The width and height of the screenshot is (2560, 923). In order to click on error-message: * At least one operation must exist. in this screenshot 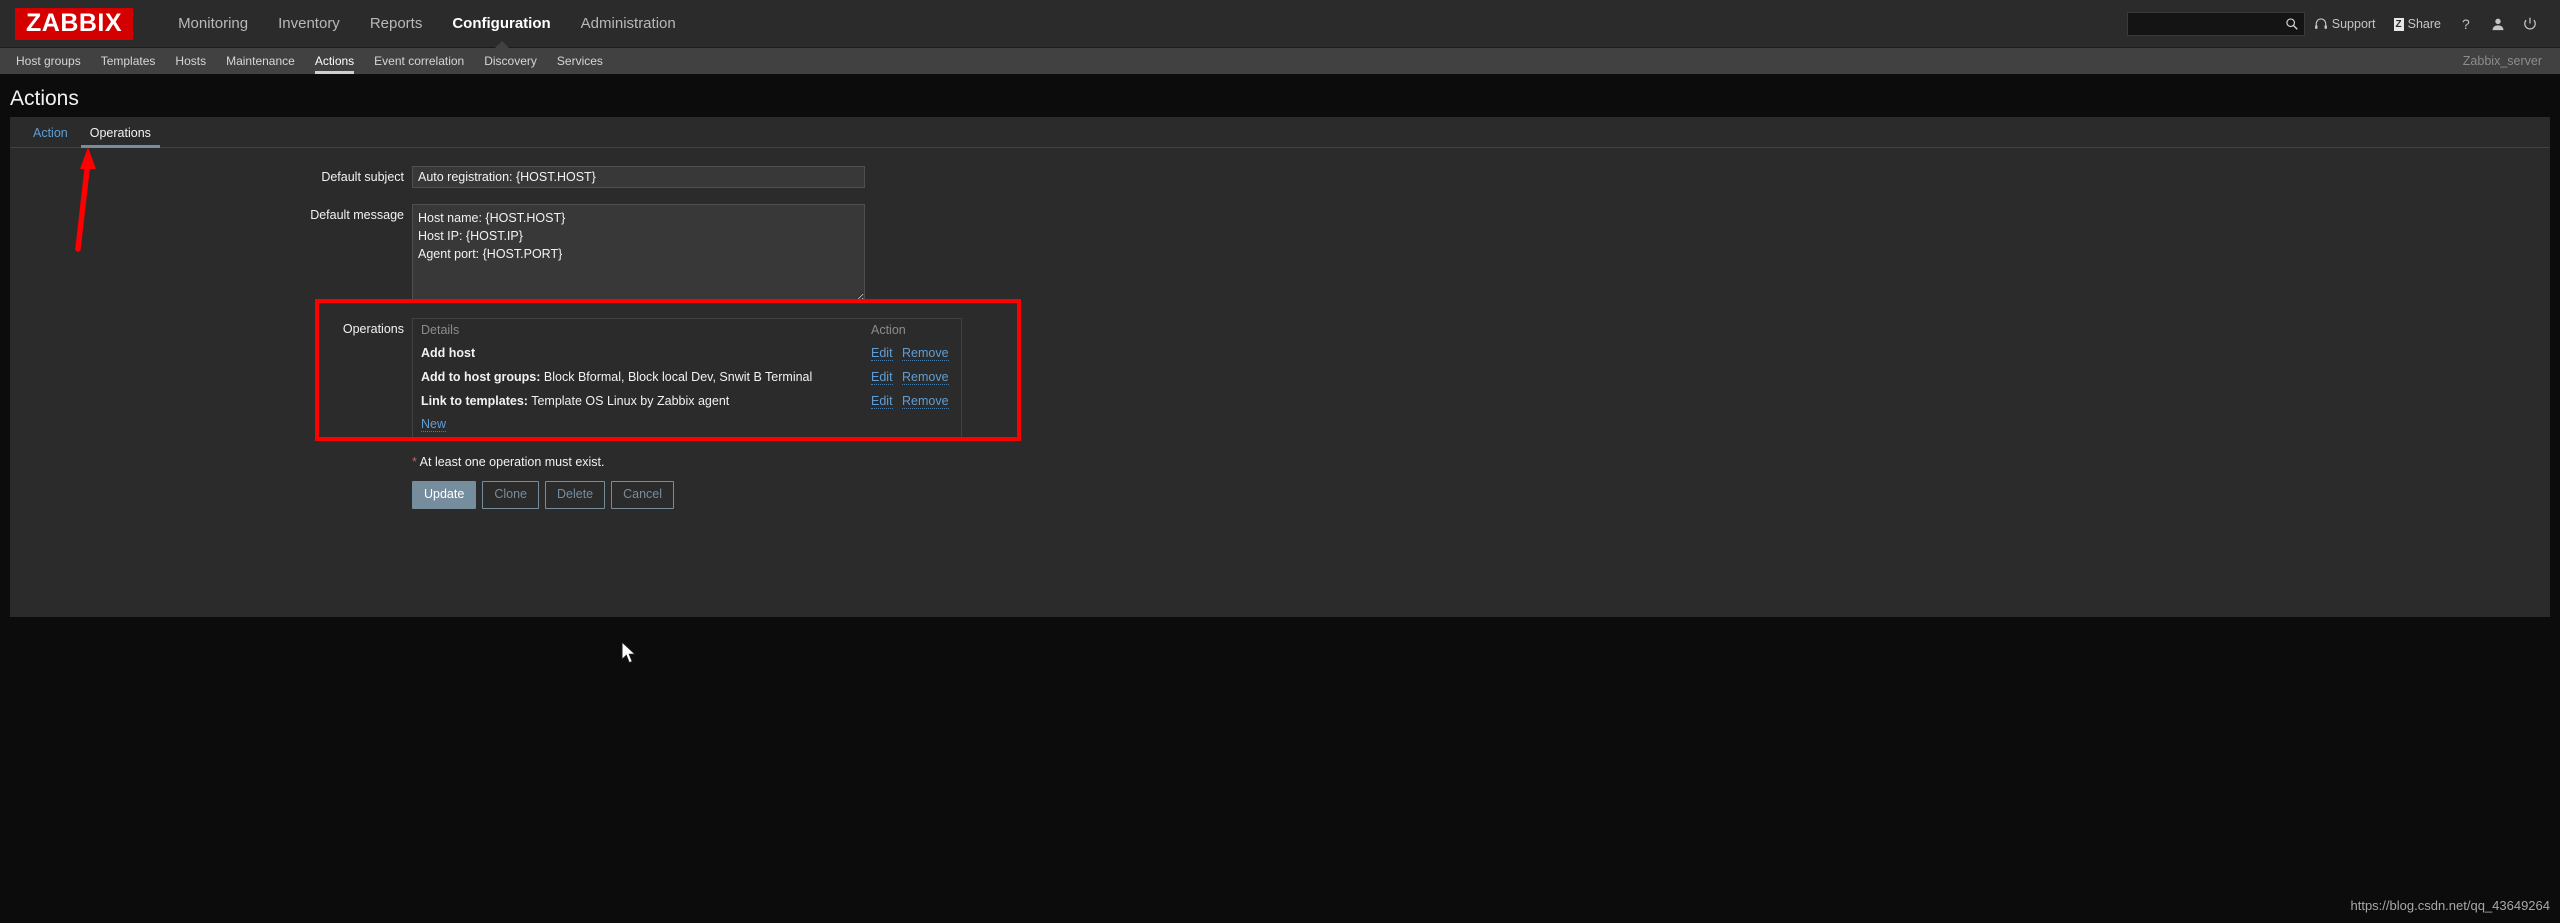, I will do `click(508, 462)`.